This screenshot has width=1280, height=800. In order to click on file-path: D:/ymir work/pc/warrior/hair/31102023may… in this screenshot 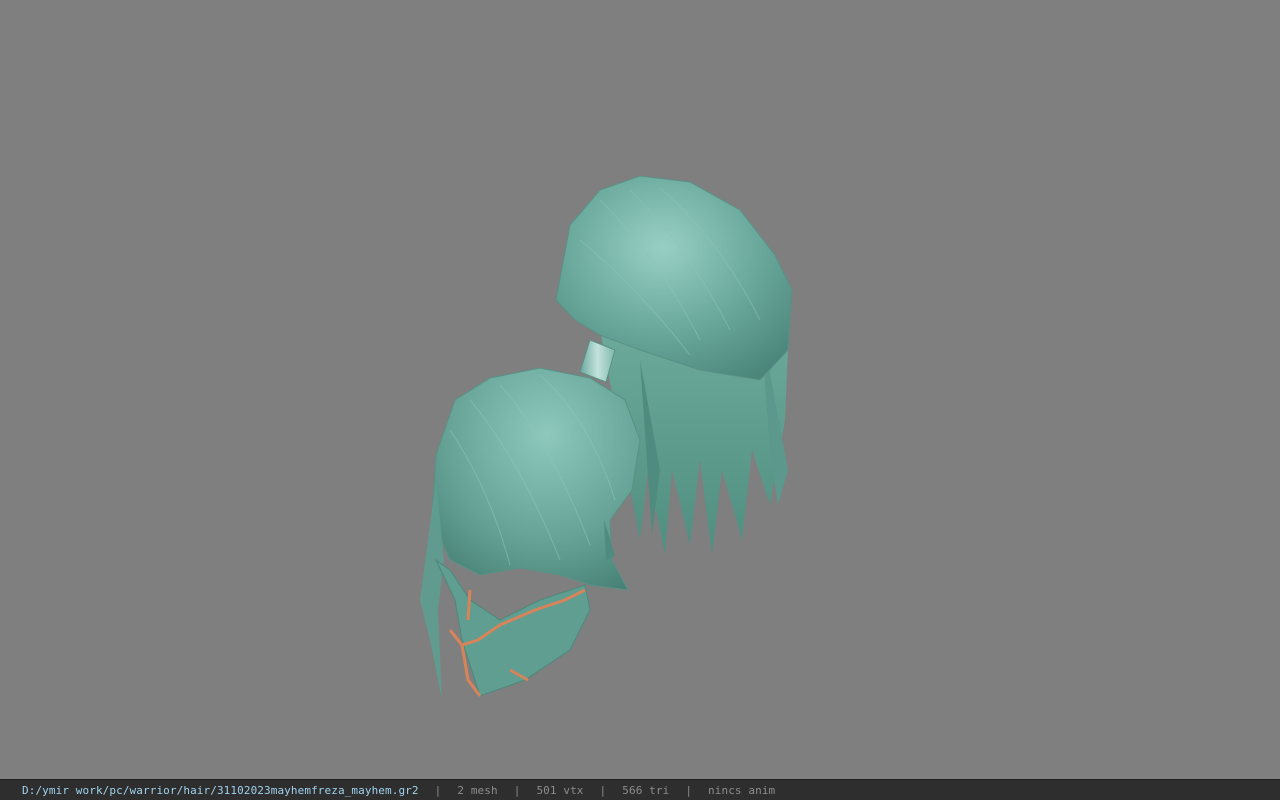, I will do `click(220, 790)`.